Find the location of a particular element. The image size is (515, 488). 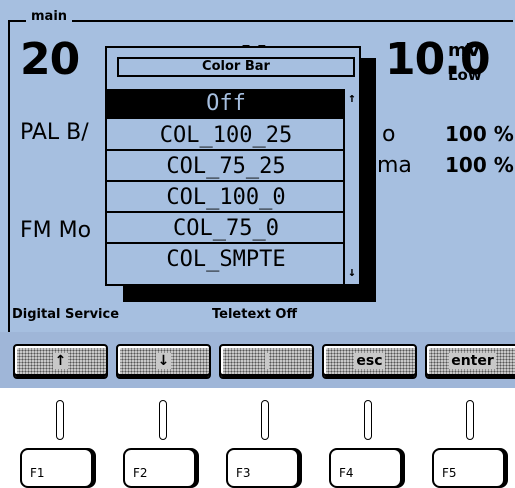

softkey-down: ↓ is located at coordinates (163, 361).